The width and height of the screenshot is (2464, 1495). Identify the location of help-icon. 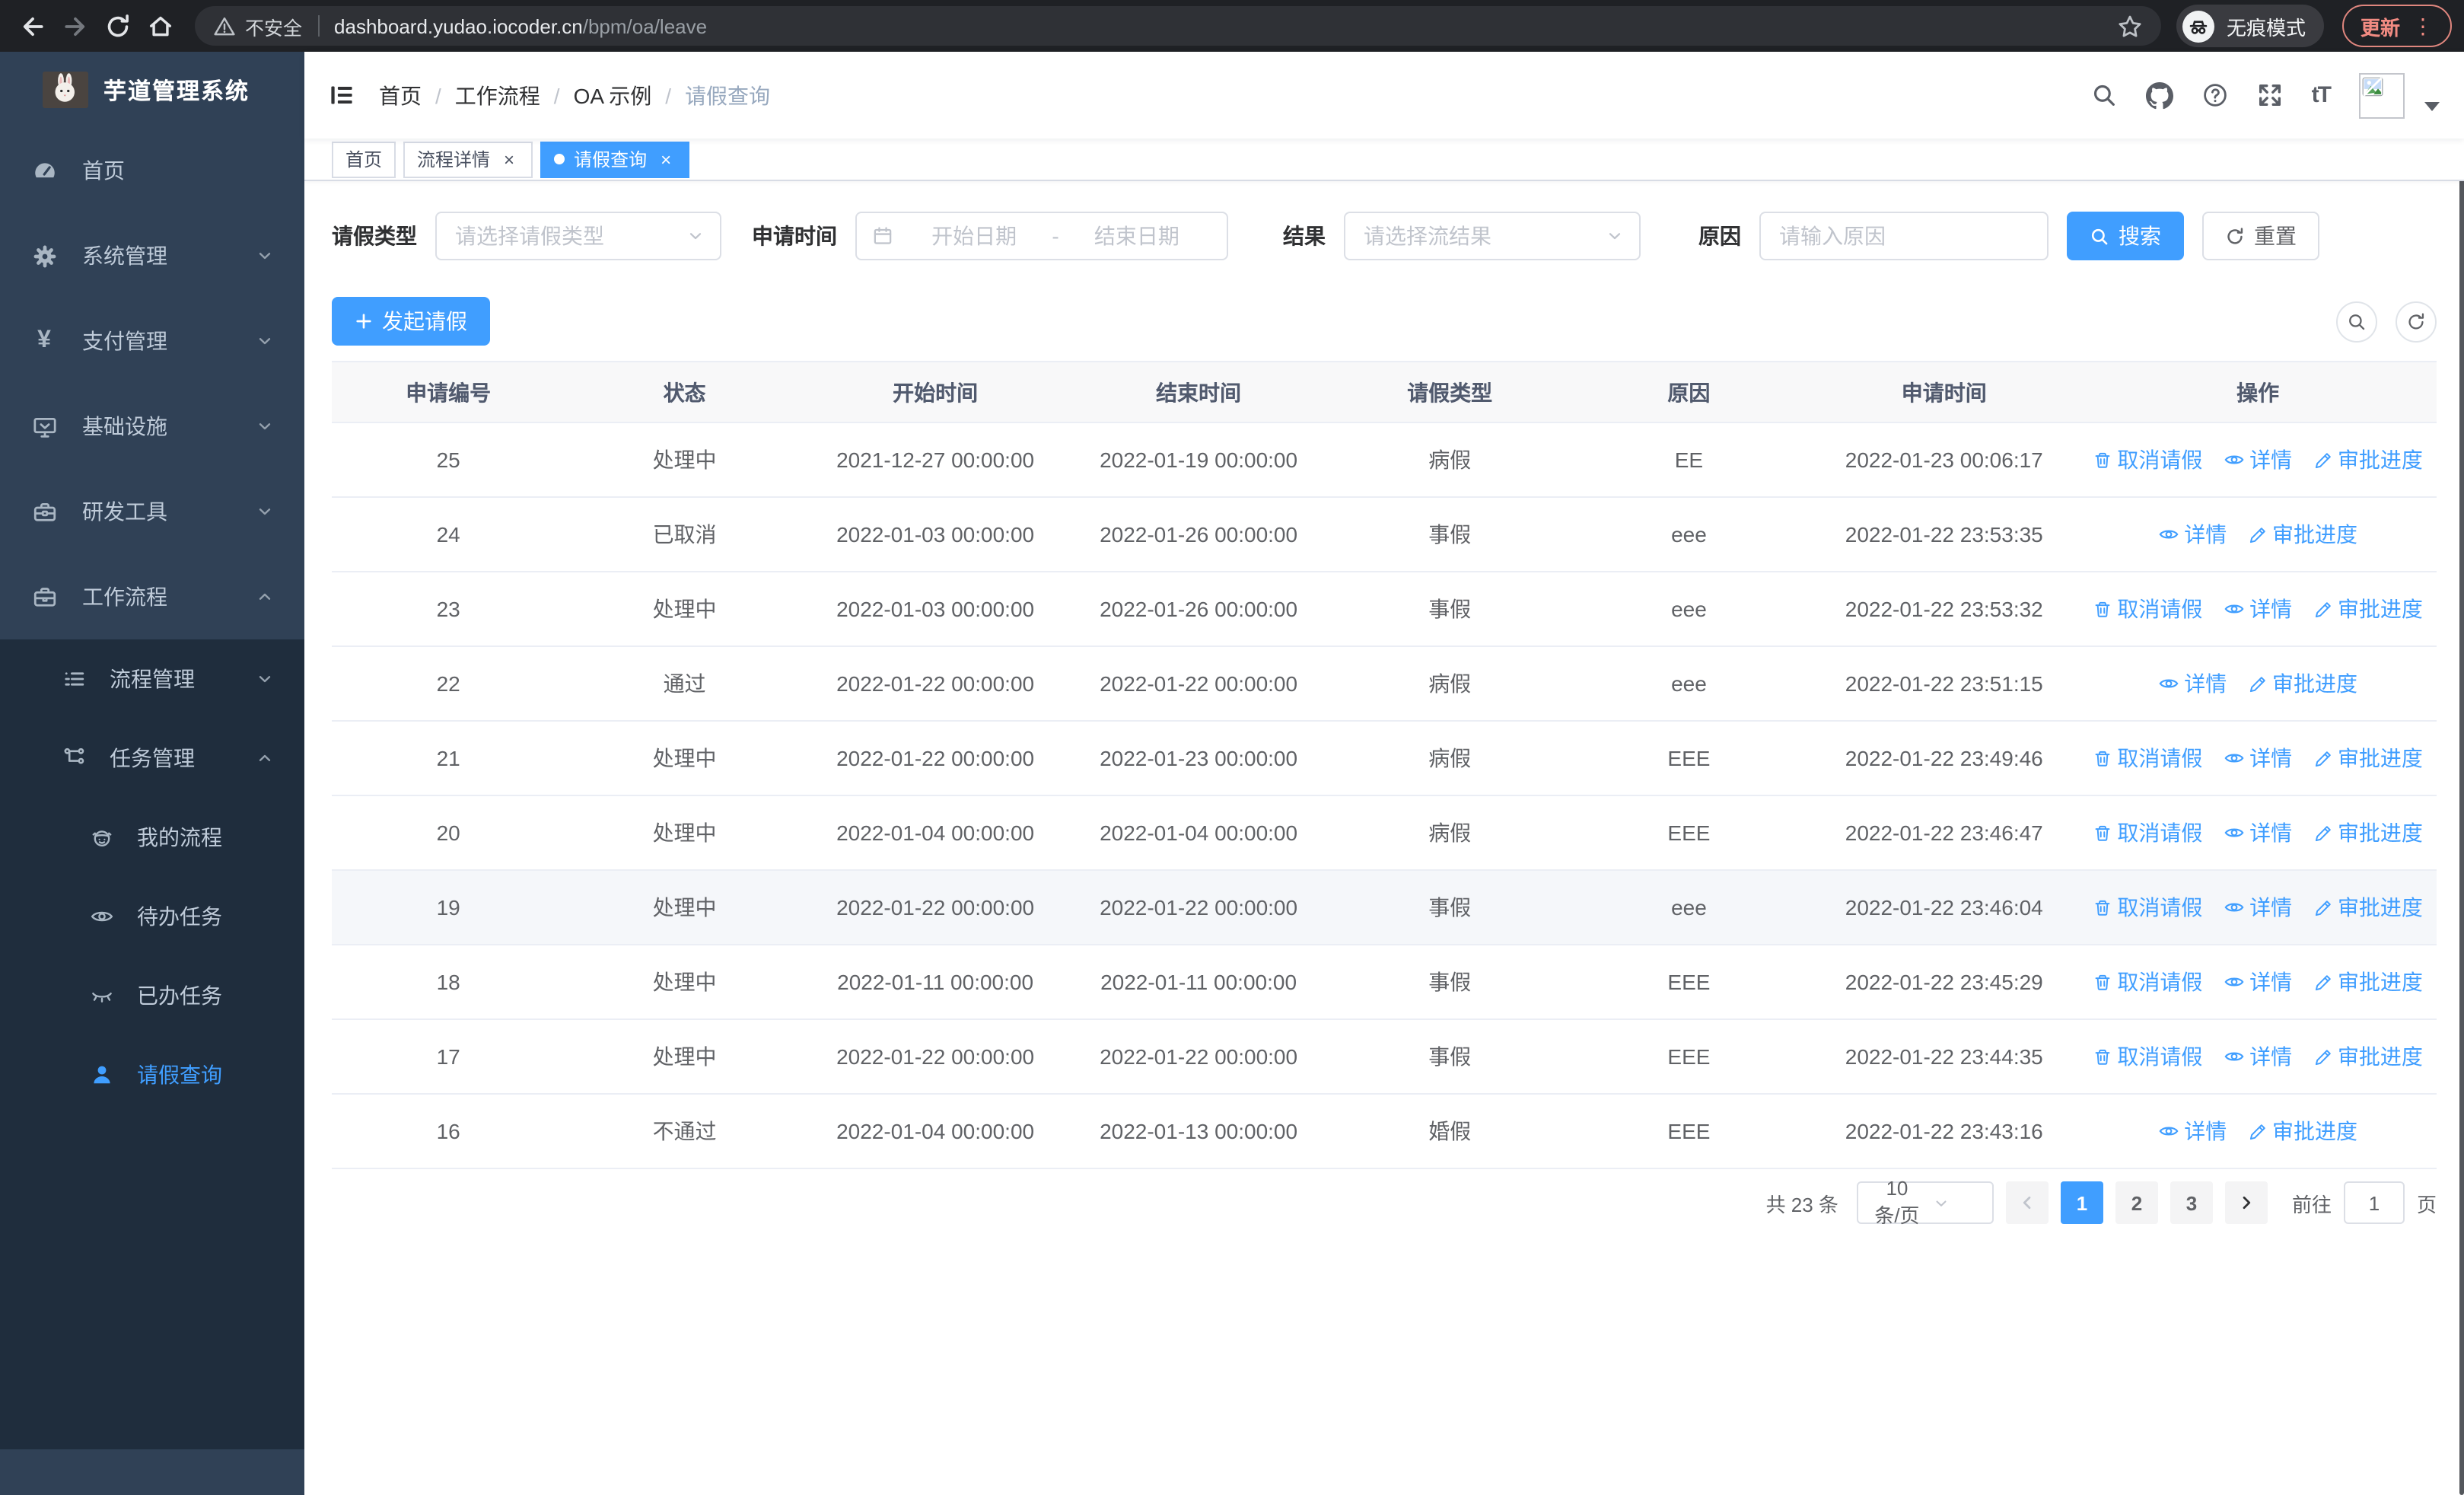
(2215, 95).